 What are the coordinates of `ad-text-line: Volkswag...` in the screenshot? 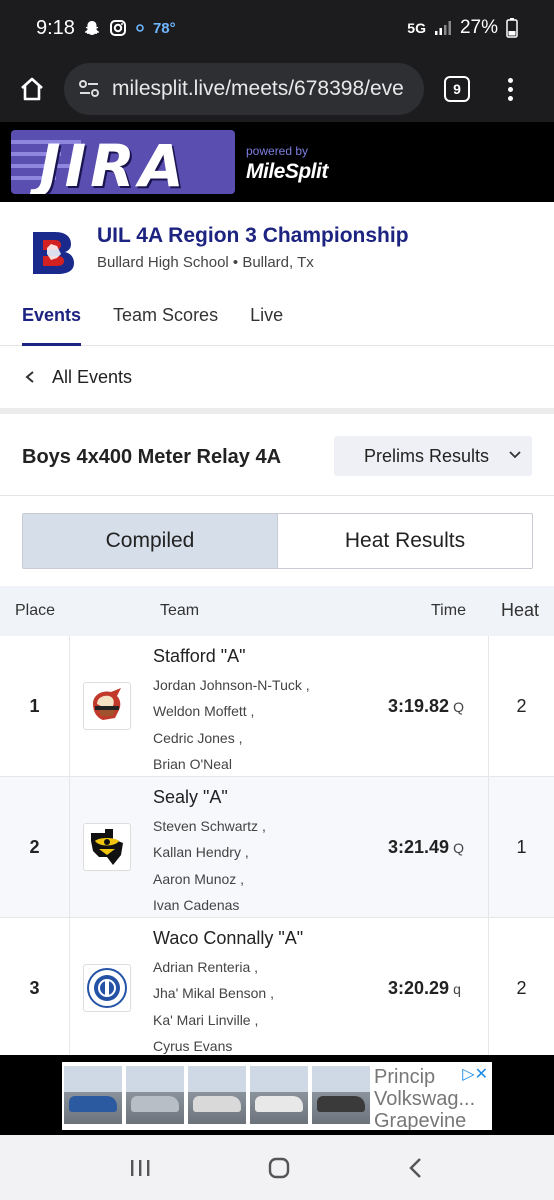 It's located at (425, 1099).